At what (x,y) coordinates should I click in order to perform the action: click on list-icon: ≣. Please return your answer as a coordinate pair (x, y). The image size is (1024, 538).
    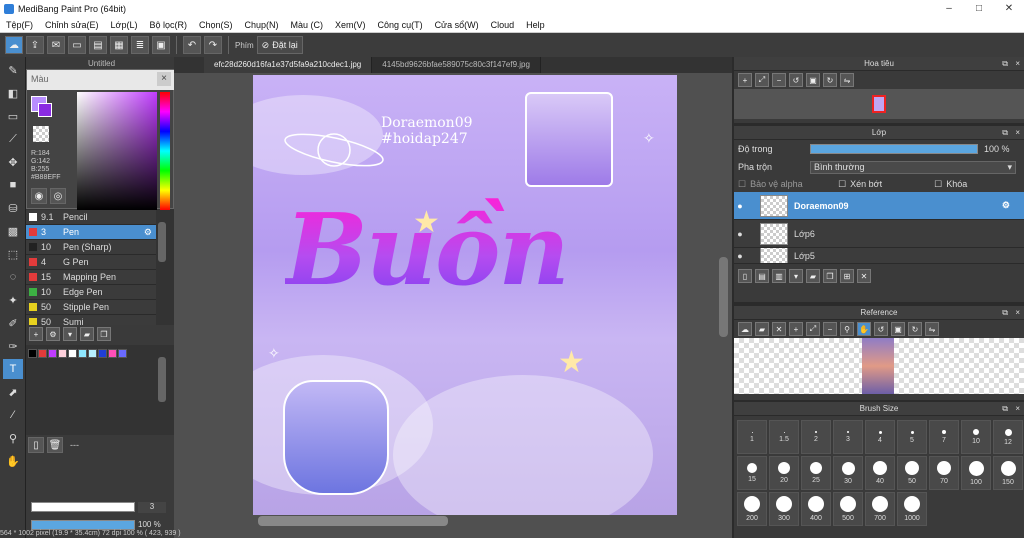
    Looking at the image, I should click on (140, 45).